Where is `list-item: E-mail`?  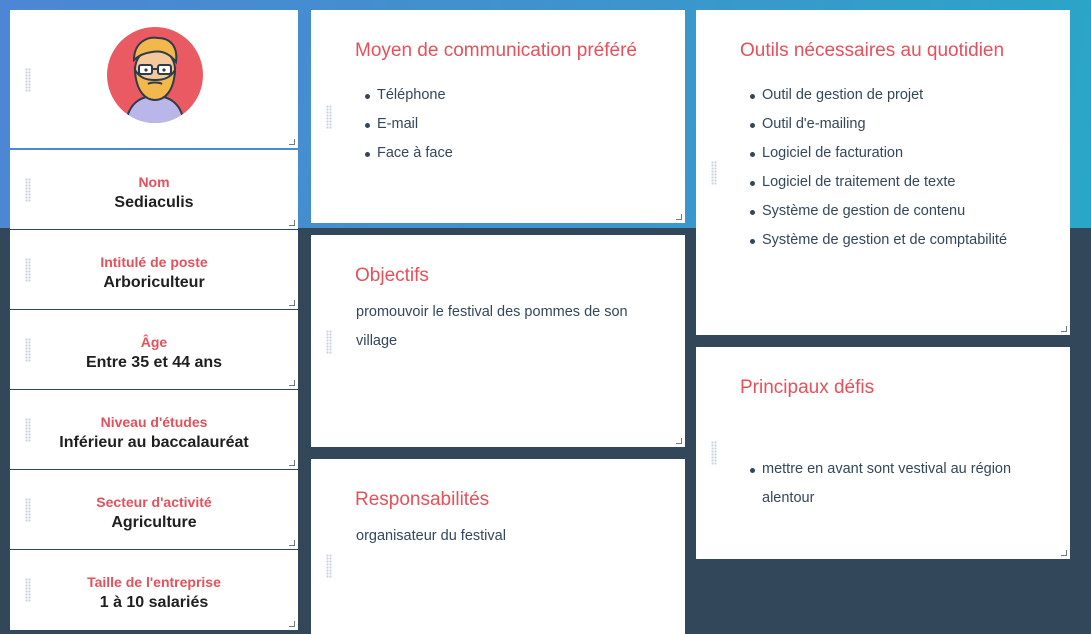 list-item: E-mail is located at coordinates (409, 124).